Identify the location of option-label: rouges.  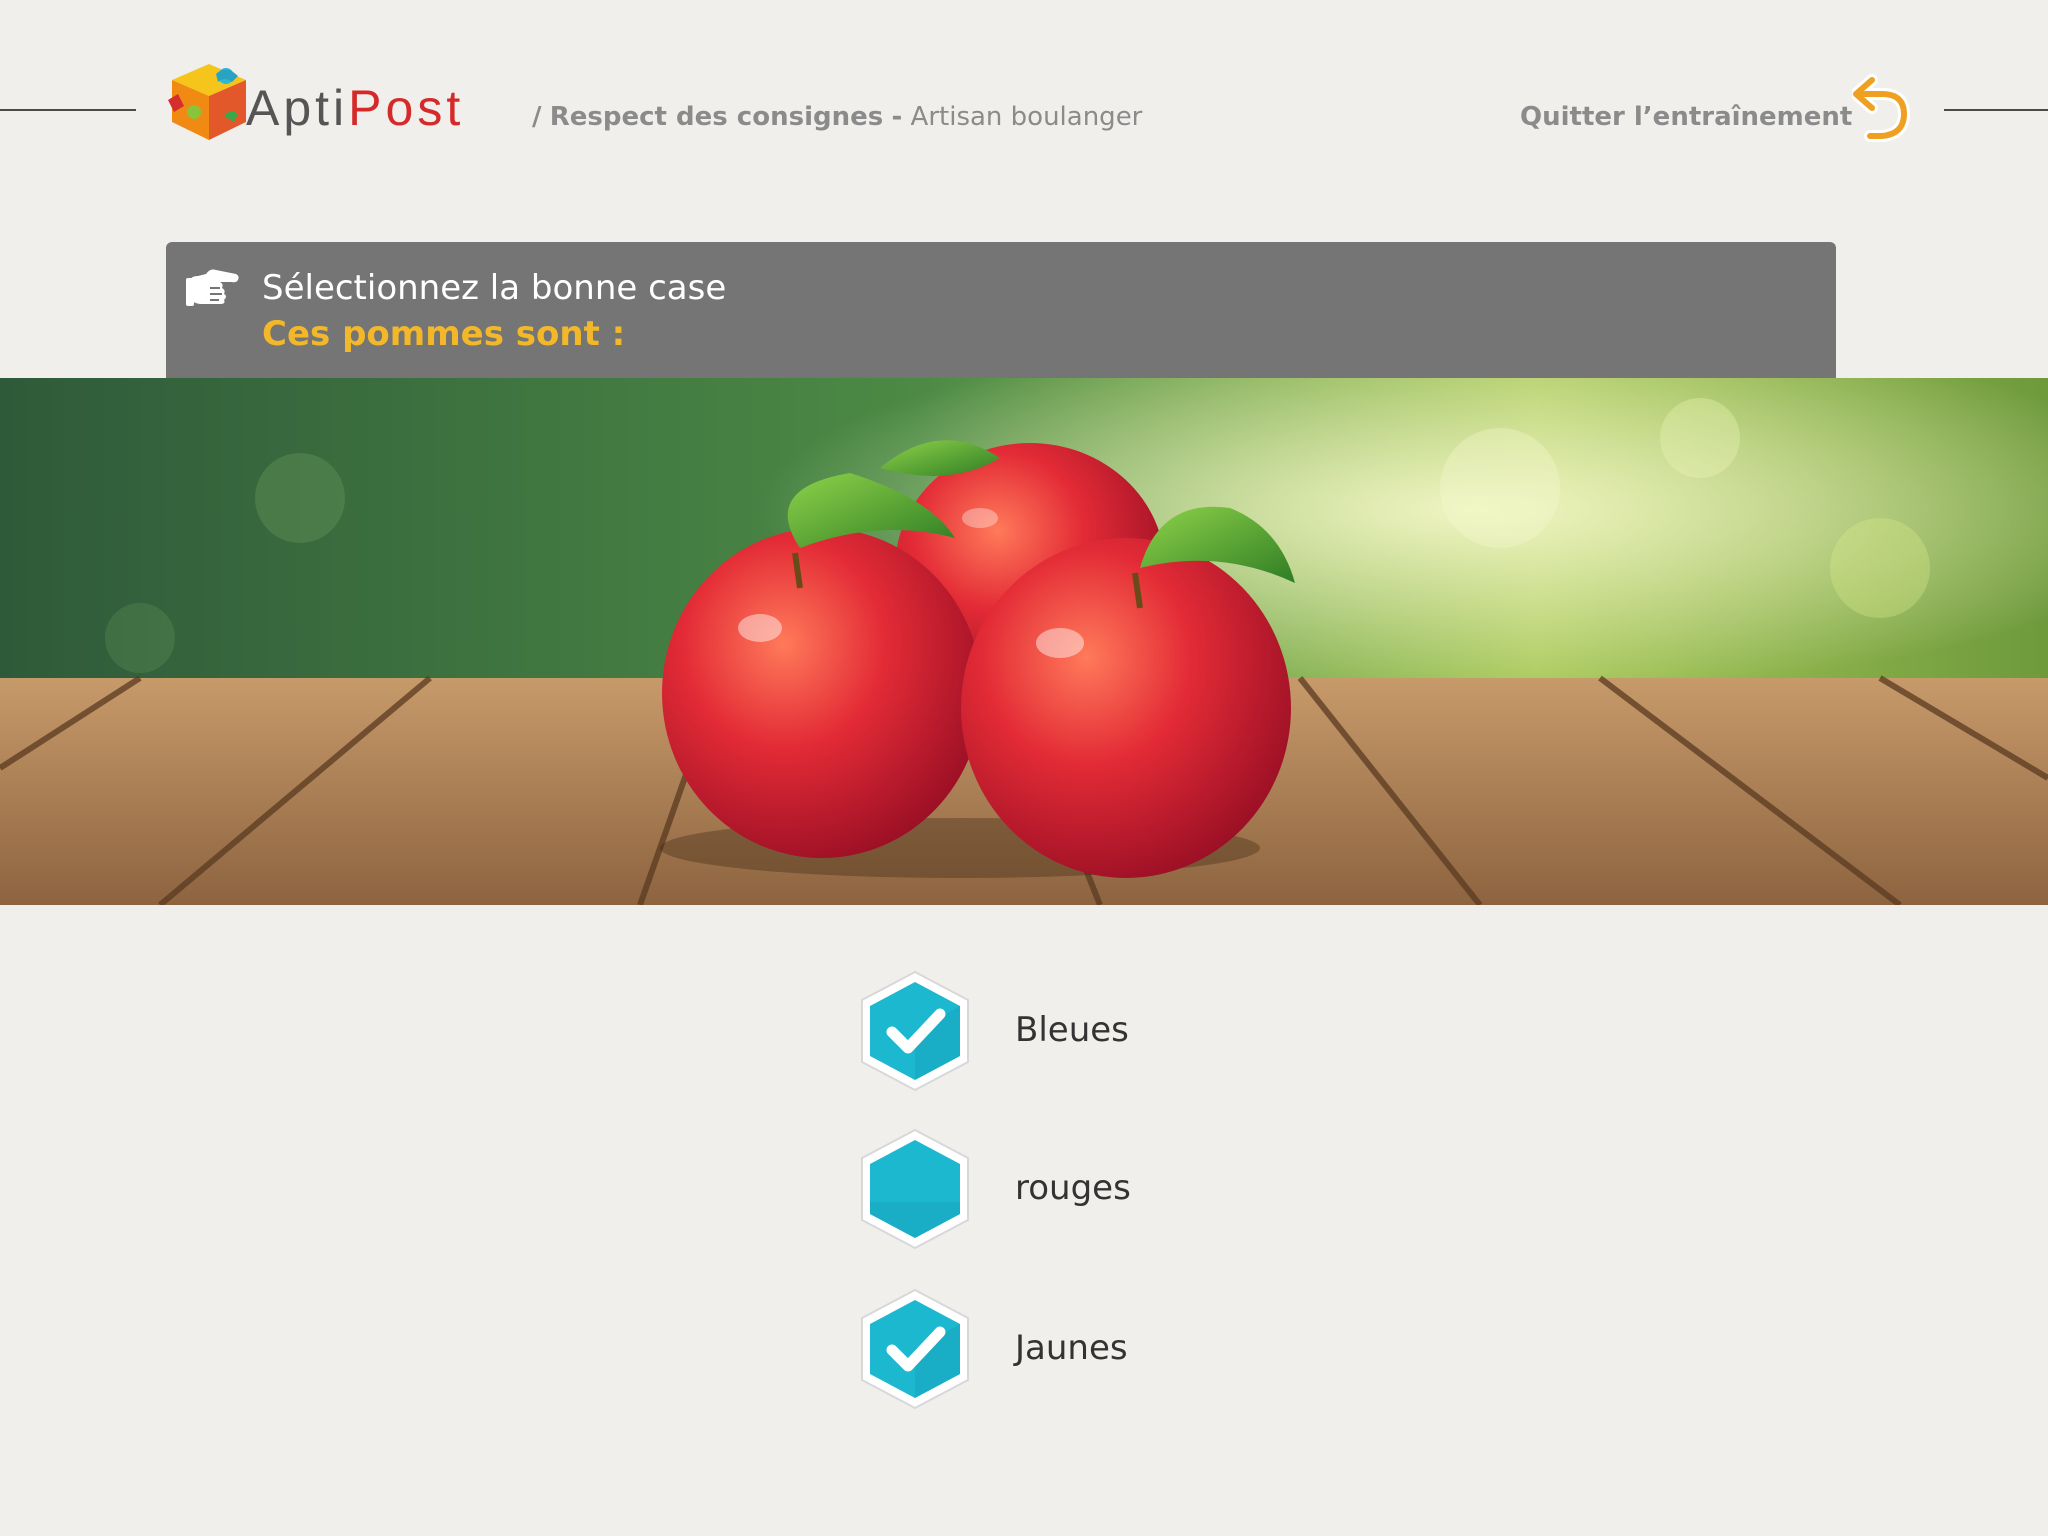
(1073, 1188).